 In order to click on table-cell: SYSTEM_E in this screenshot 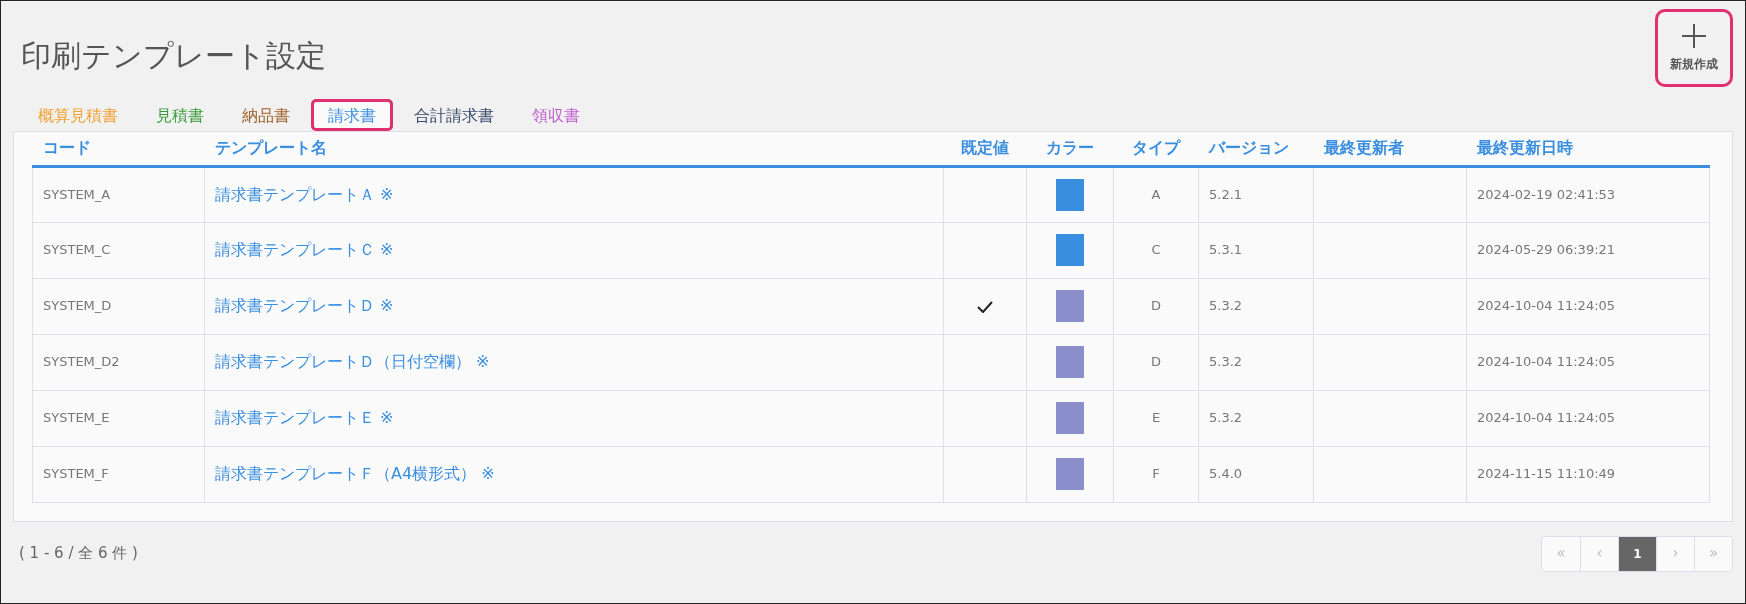, I will do `click(118, 418)`.